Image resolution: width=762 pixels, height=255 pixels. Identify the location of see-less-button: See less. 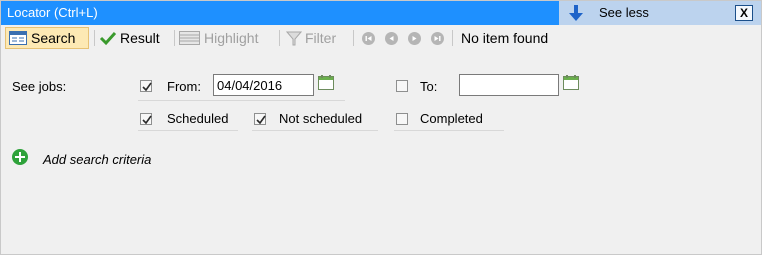
(643, 13).